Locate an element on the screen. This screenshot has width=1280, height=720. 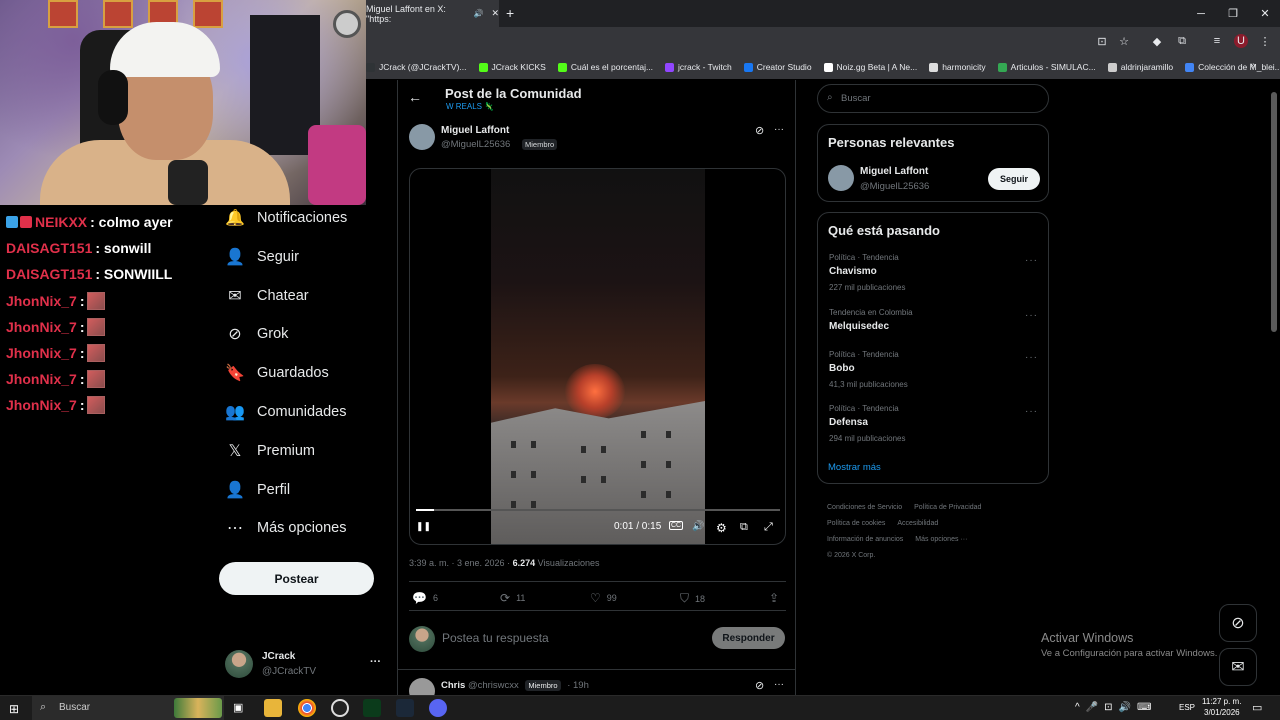
follow-button: Seguir is located at coordinates (1014, 179).